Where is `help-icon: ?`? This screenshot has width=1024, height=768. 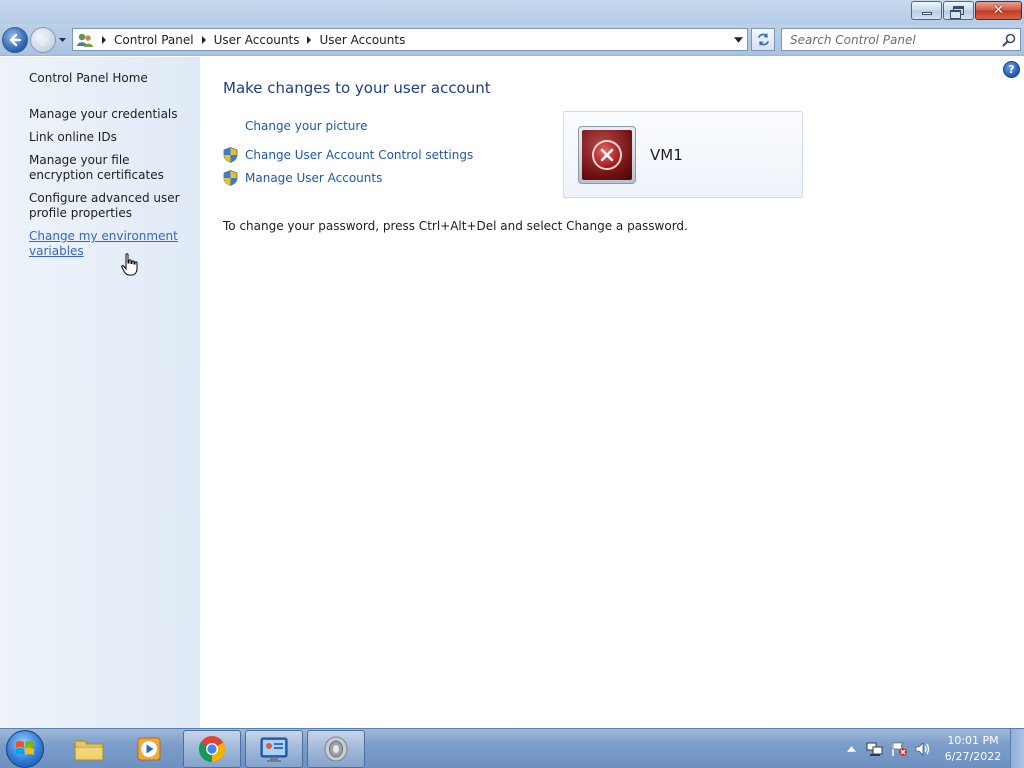
help-icon: ? is located at coordinates (1011, 69).